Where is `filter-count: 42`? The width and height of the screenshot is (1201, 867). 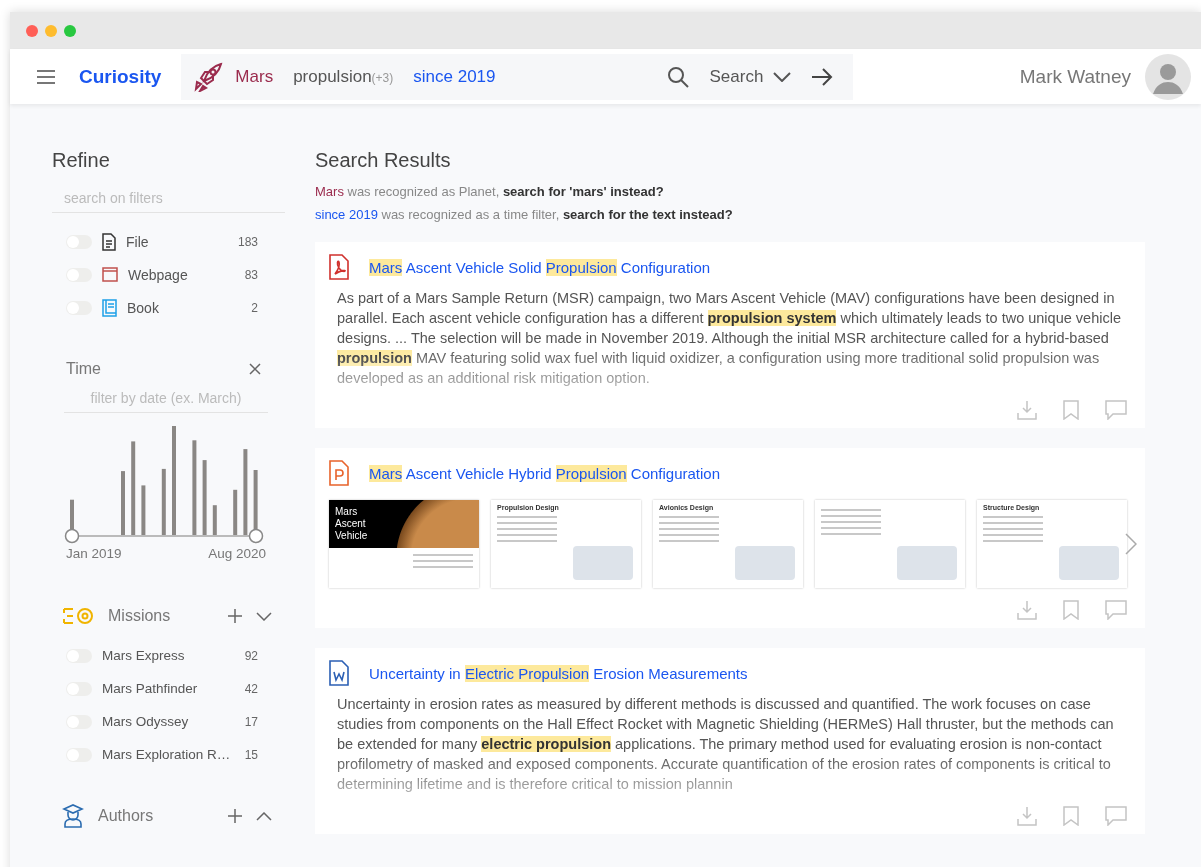
filter-count: 42 is located at coordinates (251, 688).